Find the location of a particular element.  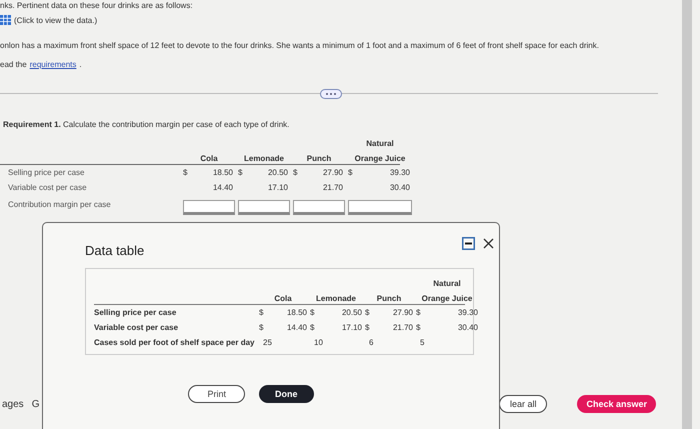

intro-text: nks. Pertinent data on these four drinks are as follows: is located at coordinates (97, 5).